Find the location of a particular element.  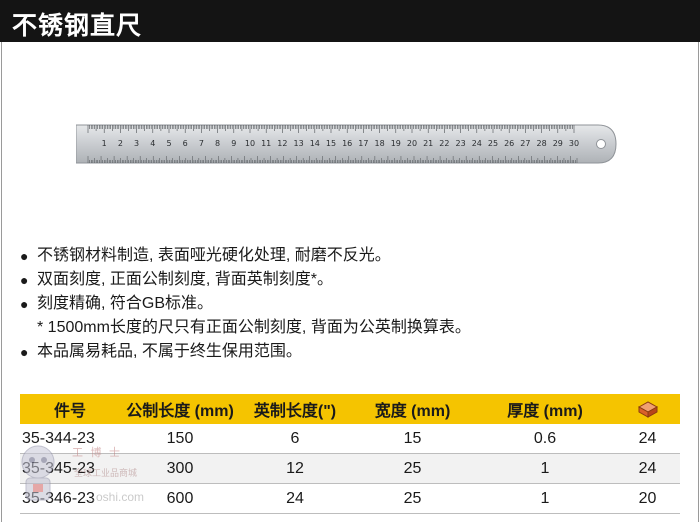

ruler-scale-label: 17 is located at coordinates (363, 143).